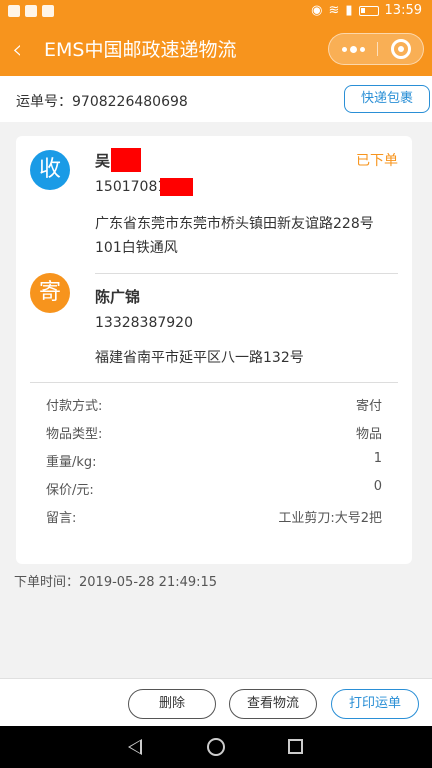 The image size is (432, 768). Describe the element at coordinates (50, 293) in the screenshot. I see `sender-avatar: 寄` at that location.